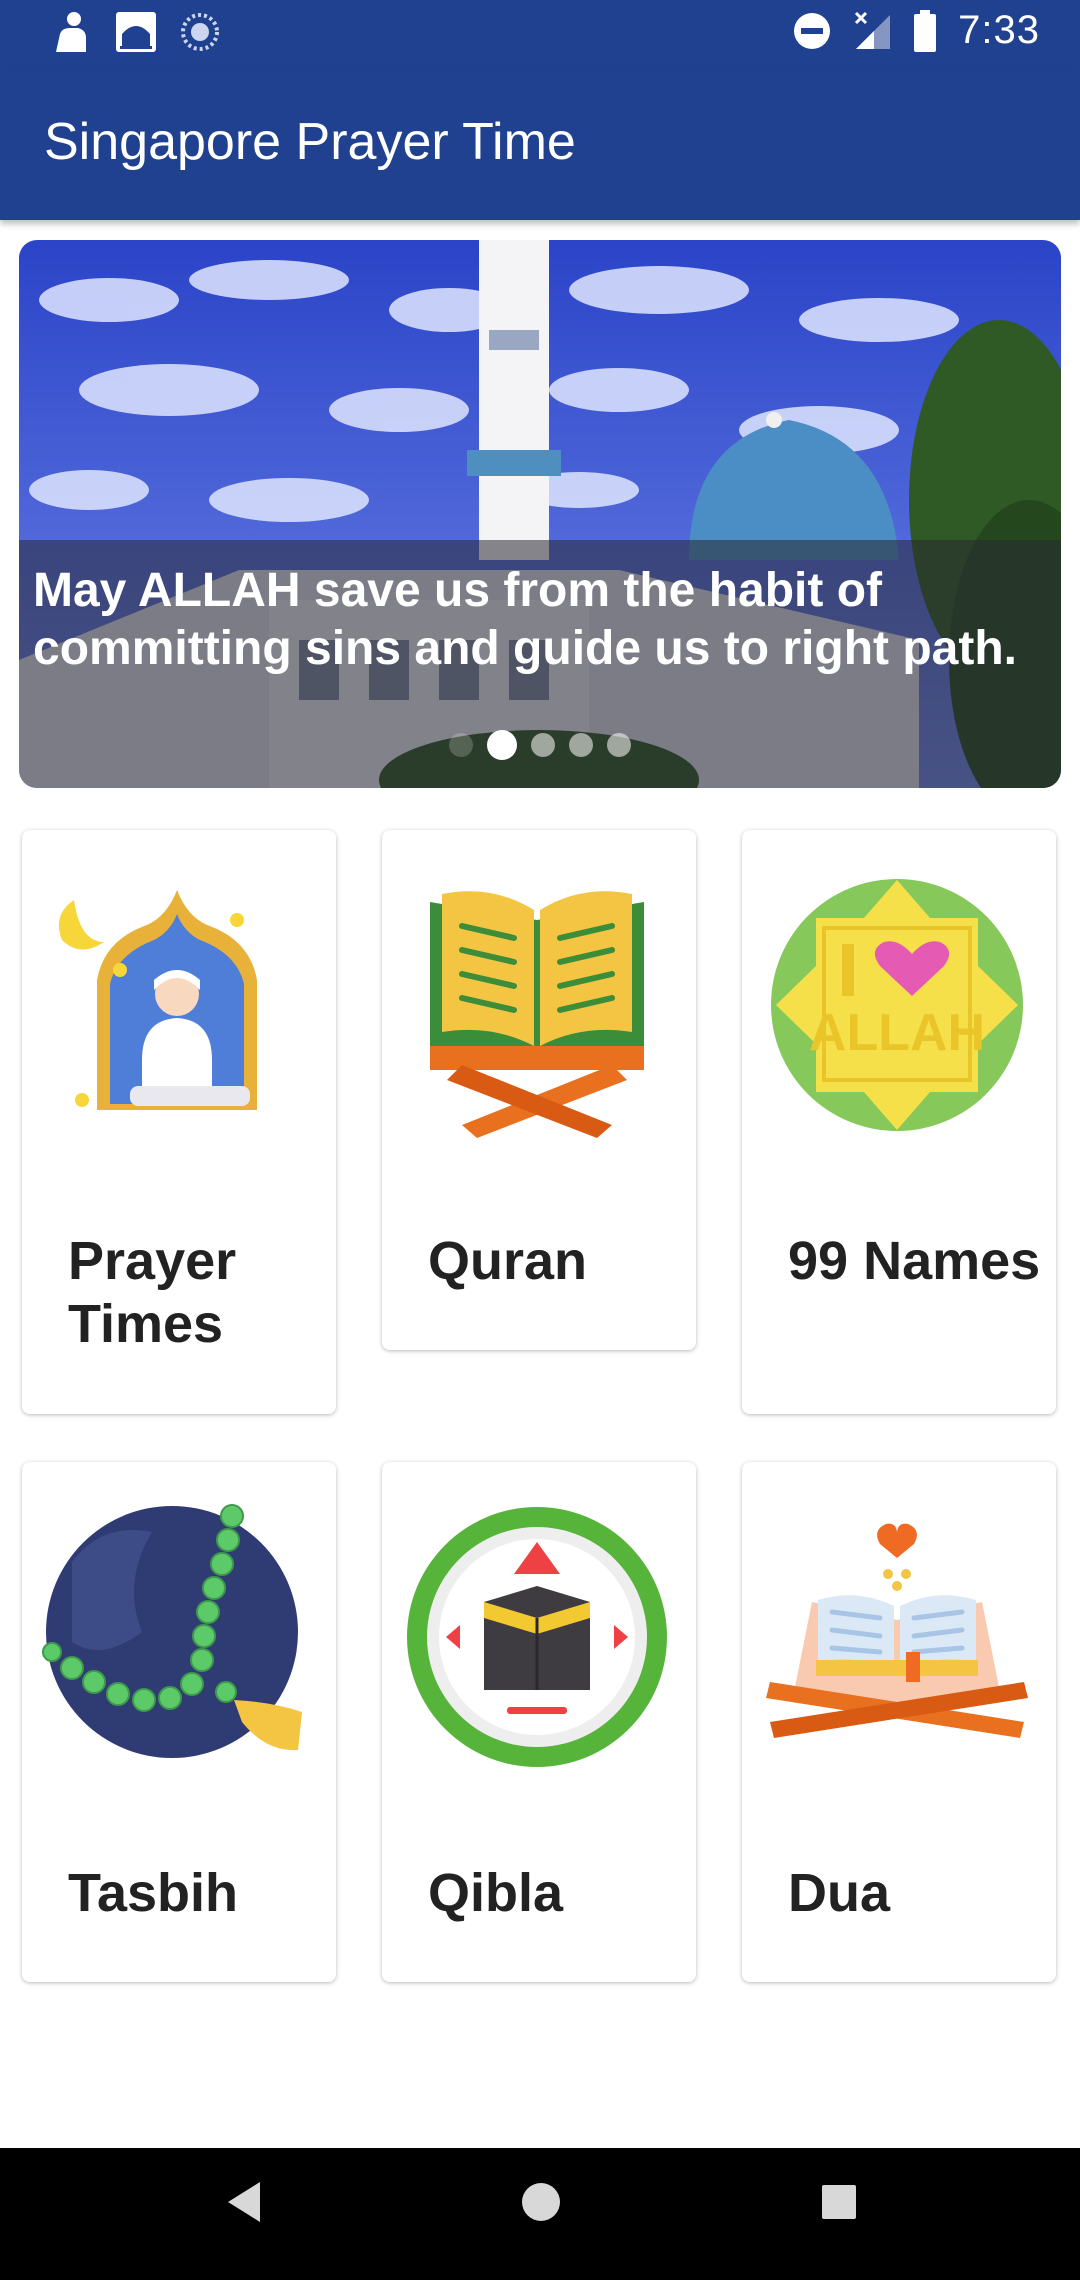 The image size is (1080, 2280). Describe the element at coordinates (540, 34) in the screenshot. I see `status-bar: 7:33` at that location.